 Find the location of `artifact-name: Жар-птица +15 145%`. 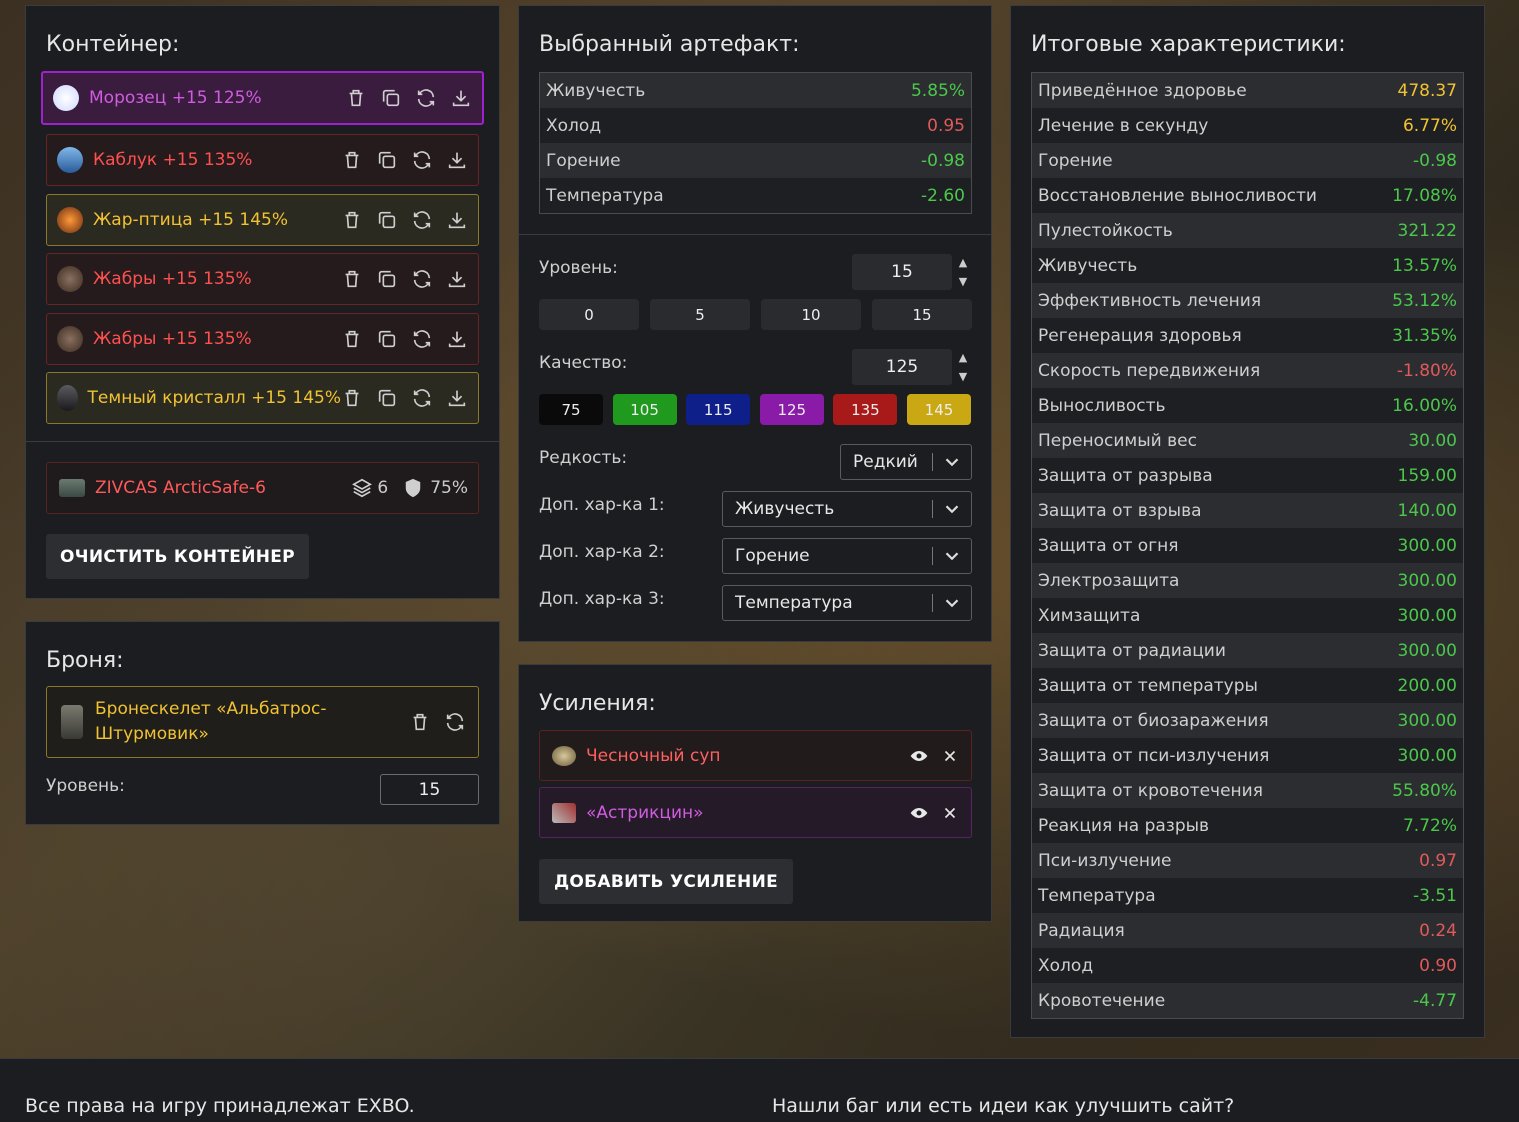

artifact-name: Жар-птица +15 145% is located at coordinates (190, 220).